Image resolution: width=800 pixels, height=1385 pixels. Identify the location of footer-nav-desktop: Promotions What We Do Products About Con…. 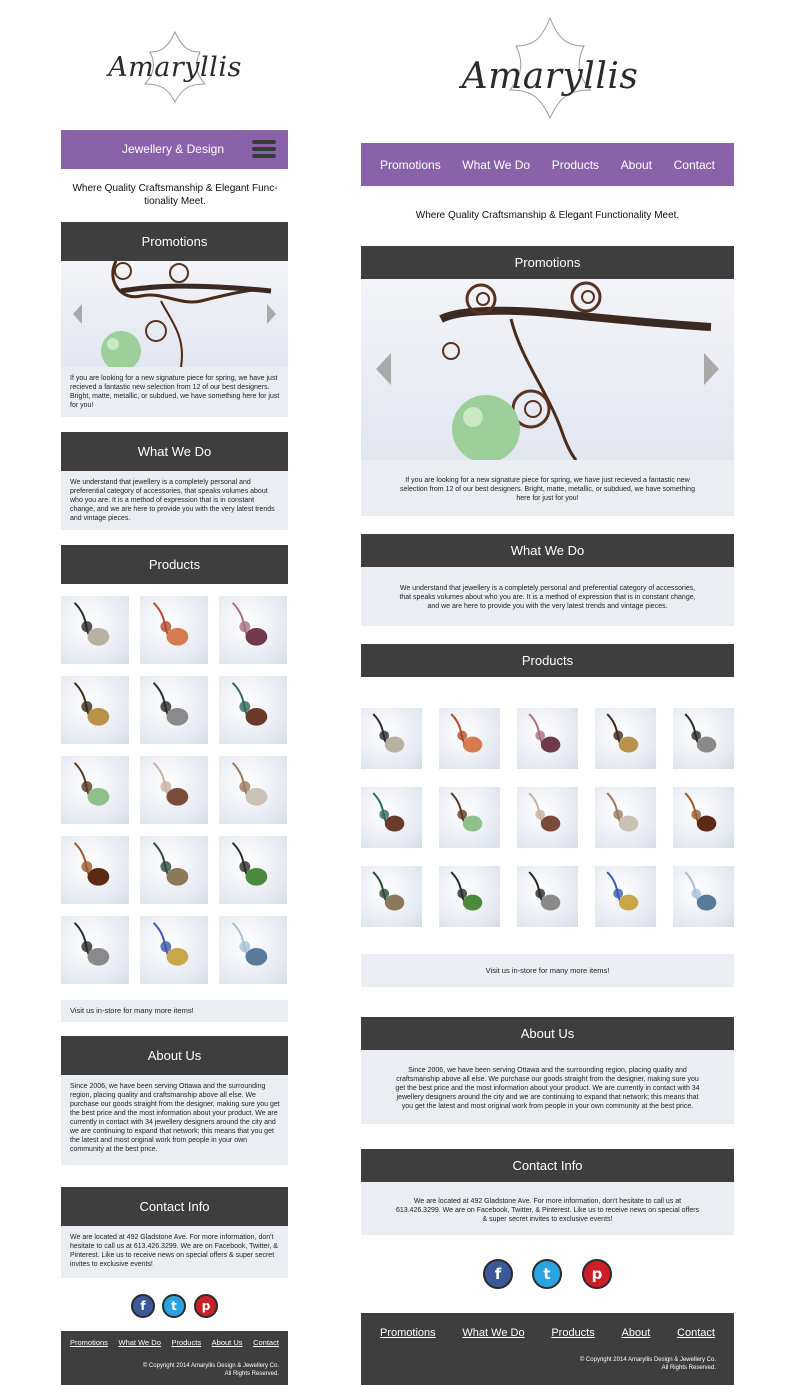
(547, 1333).